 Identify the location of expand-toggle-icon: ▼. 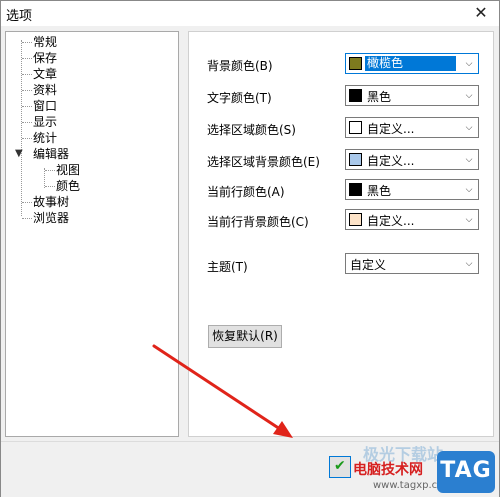
(19, 153).